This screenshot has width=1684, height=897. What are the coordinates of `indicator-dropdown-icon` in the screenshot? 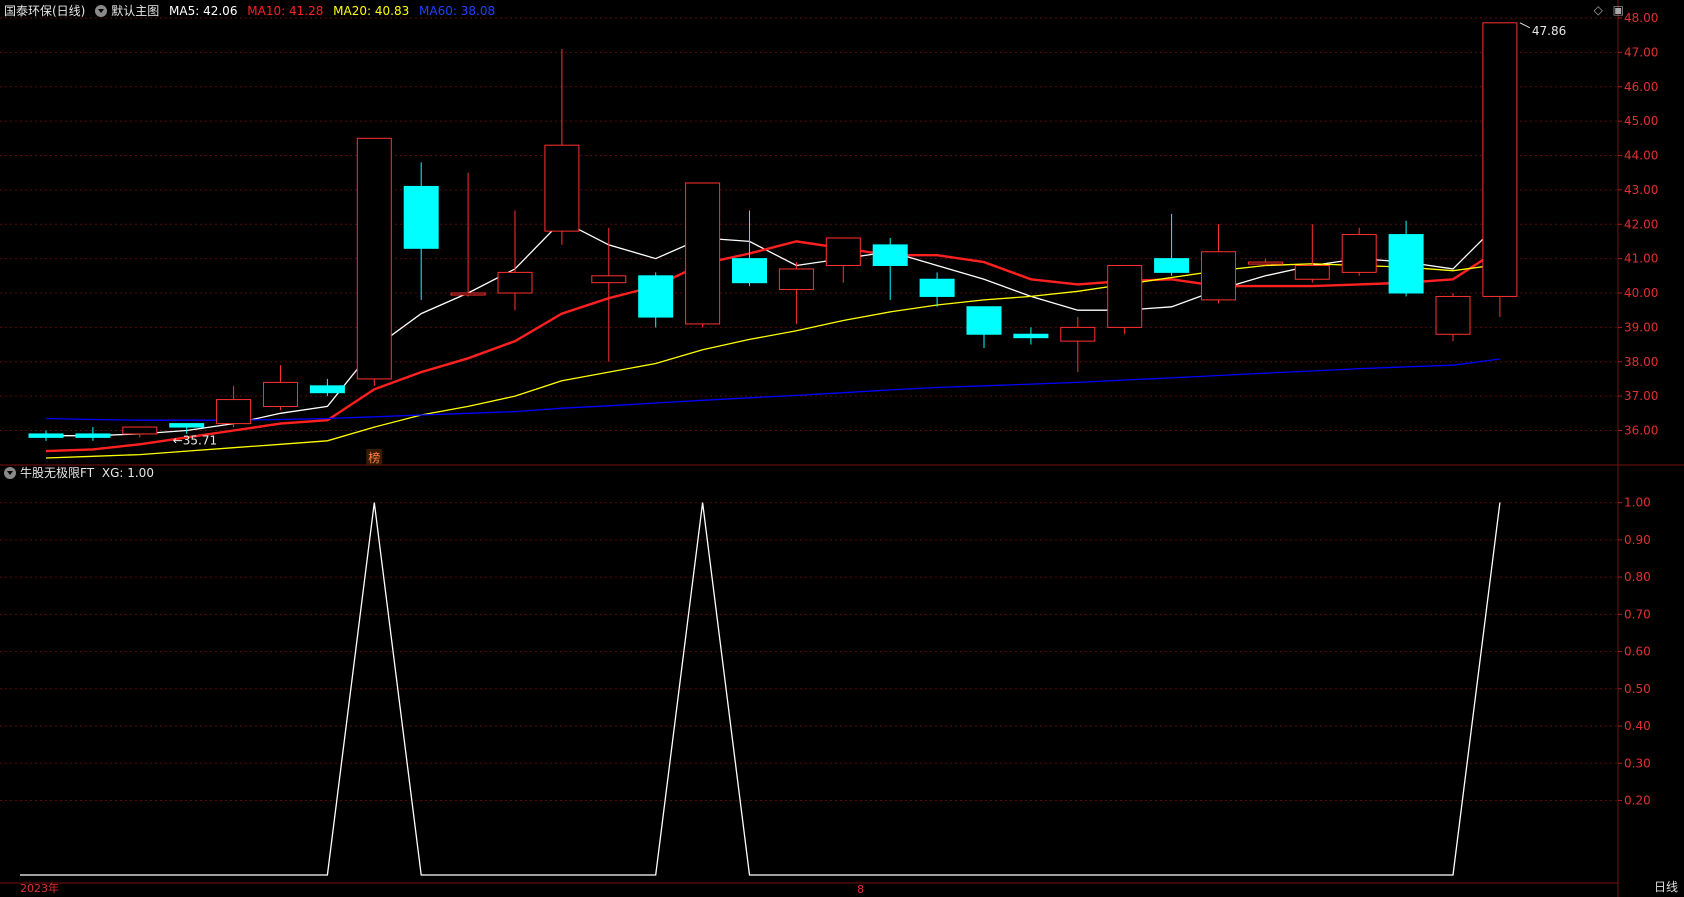 It's located at (10, 472).